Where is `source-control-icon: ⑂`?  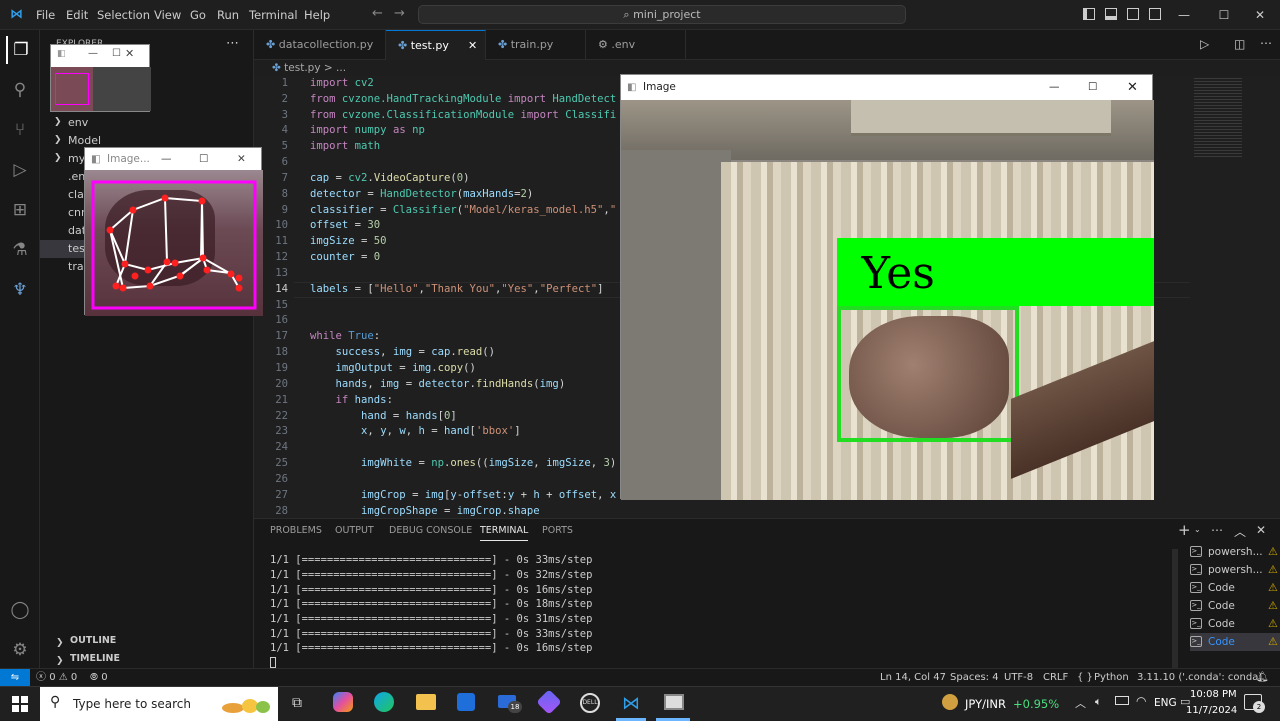
source-control-icon: ⑂ is located at coordinates (20, 130).